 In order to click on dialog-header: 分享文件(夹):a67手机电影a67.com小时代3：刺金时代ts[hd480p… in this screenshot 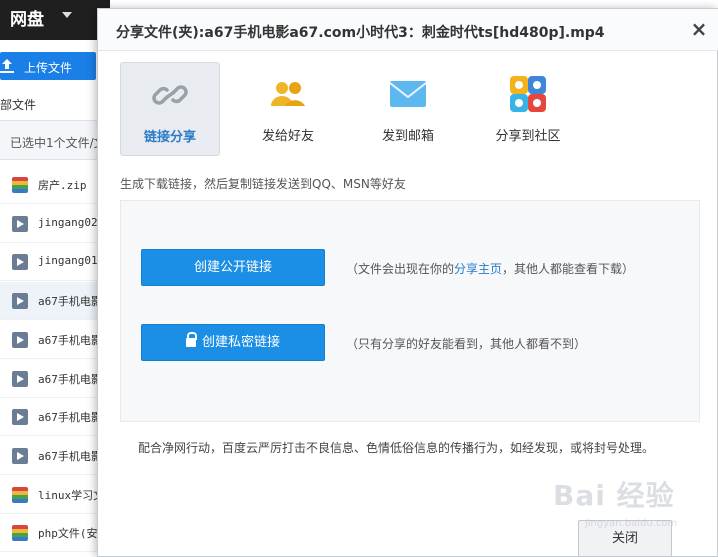, I will do `click(408, 30)`.